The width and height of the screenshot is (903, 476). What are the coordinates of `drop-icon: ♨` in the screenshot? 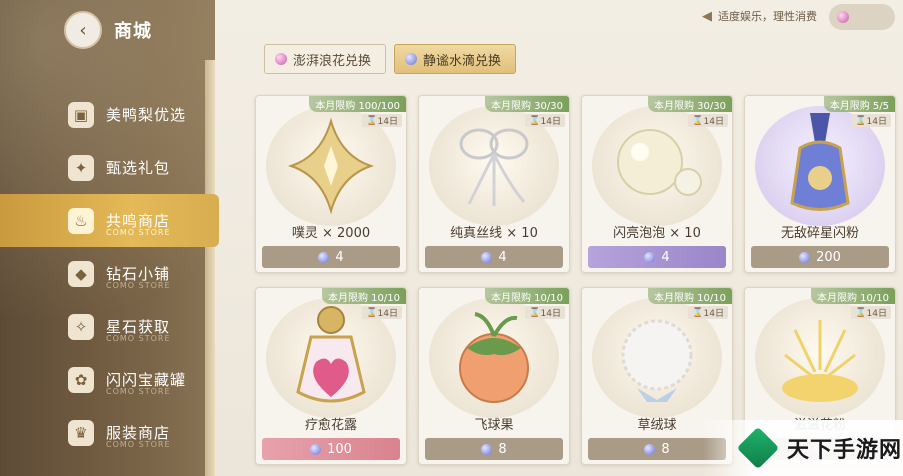 It's located at (81, 221).